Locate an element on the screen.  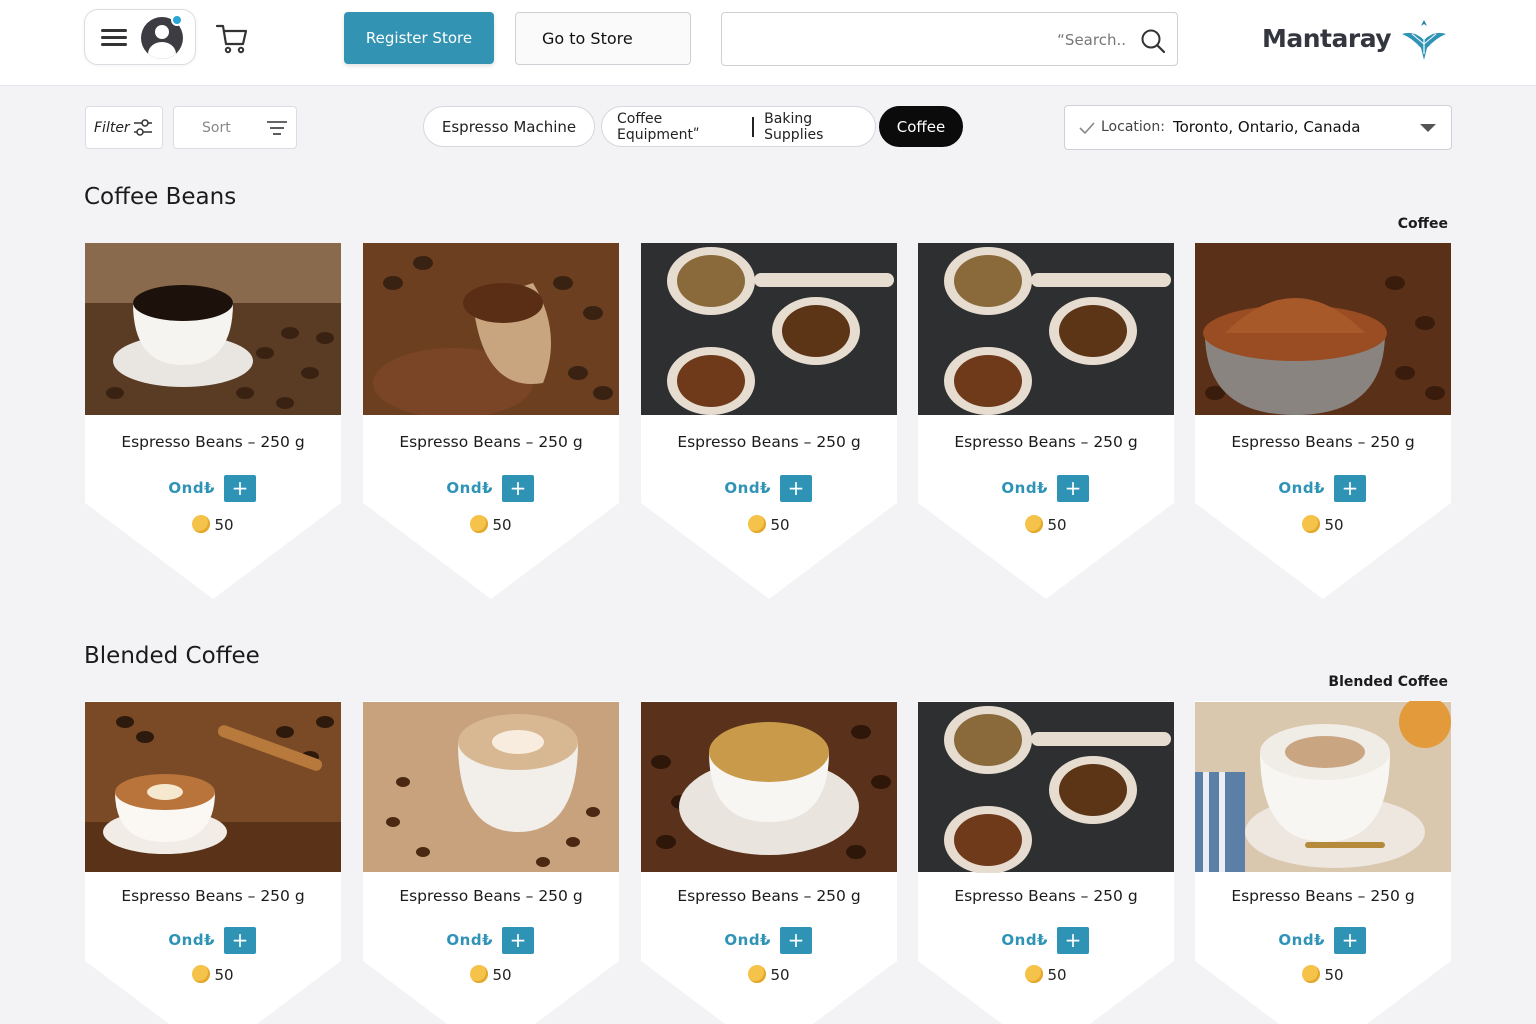
search-icon is located at coordinates (1153, 41).